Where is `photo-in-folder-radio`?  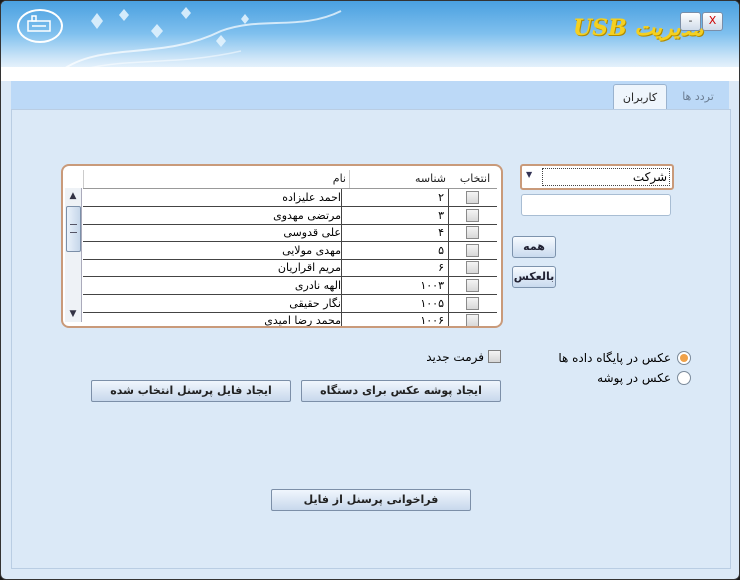 photo-in-folder-radio is located at coordinates (684, 378).